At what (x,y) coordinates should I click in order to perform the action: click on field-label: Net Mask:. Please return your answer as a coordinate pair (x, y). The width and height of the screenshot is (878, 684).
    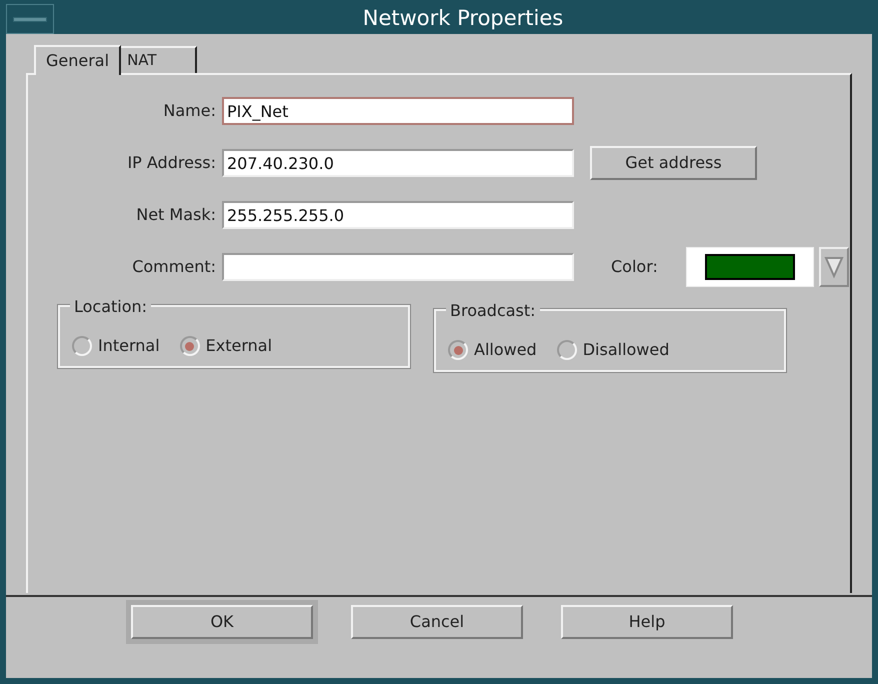
    Looking at the image, I should click on (176, 215).